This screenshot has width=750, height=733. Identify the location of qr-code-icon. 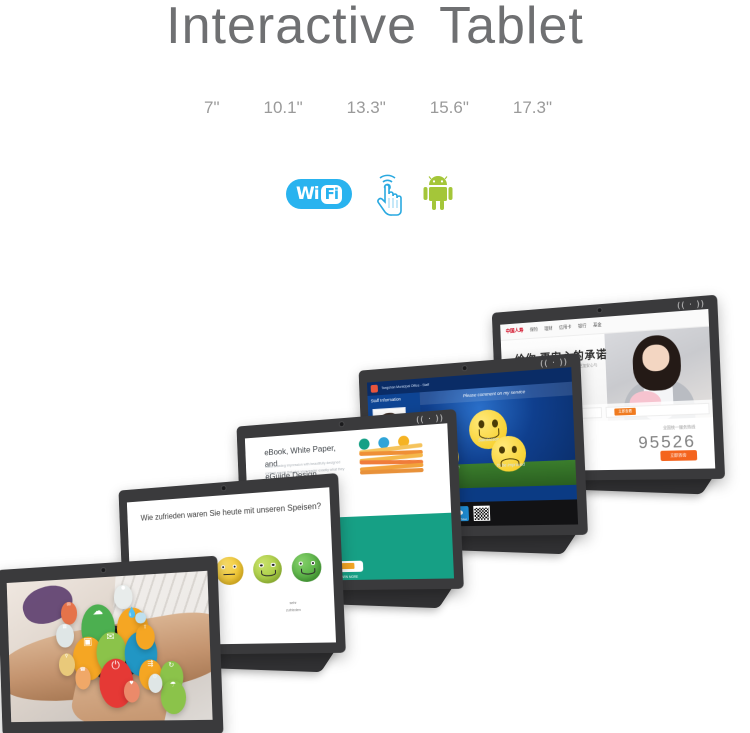
(482, 514).